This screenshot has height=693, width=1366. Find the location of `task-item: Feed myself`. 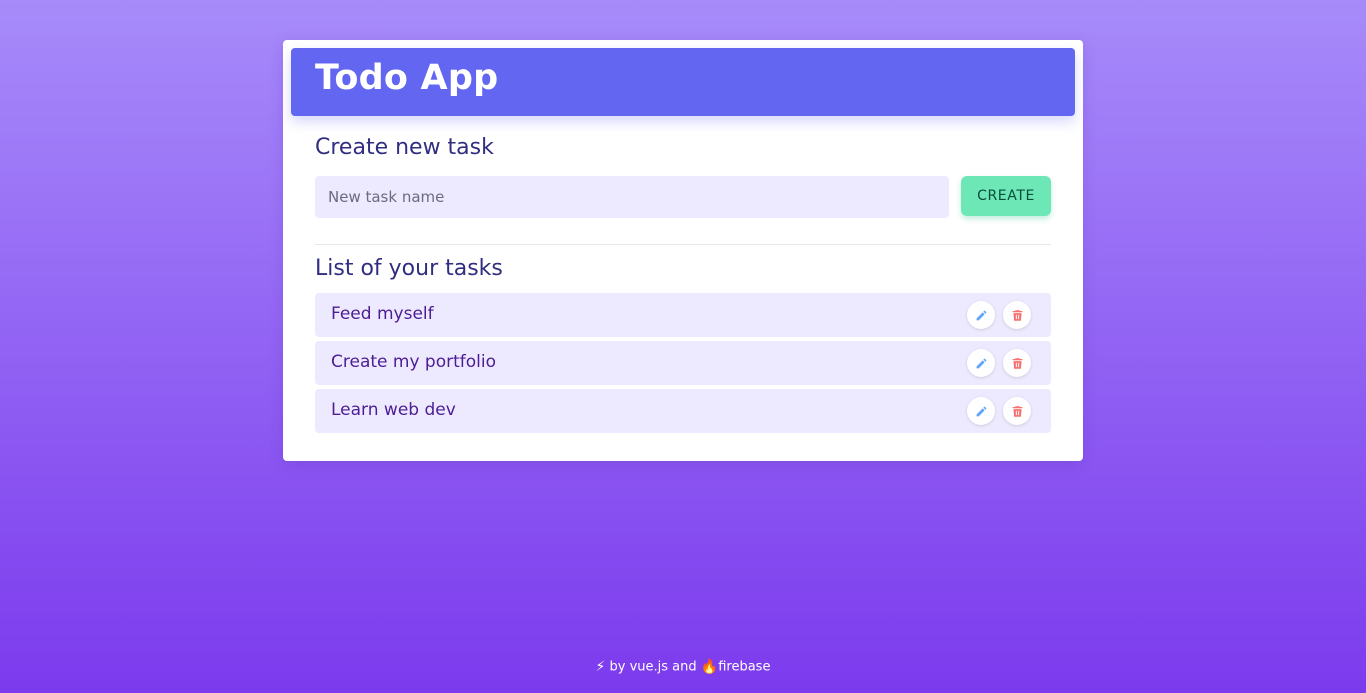

task-item: Feed myself is located at coordinates (683, 315).